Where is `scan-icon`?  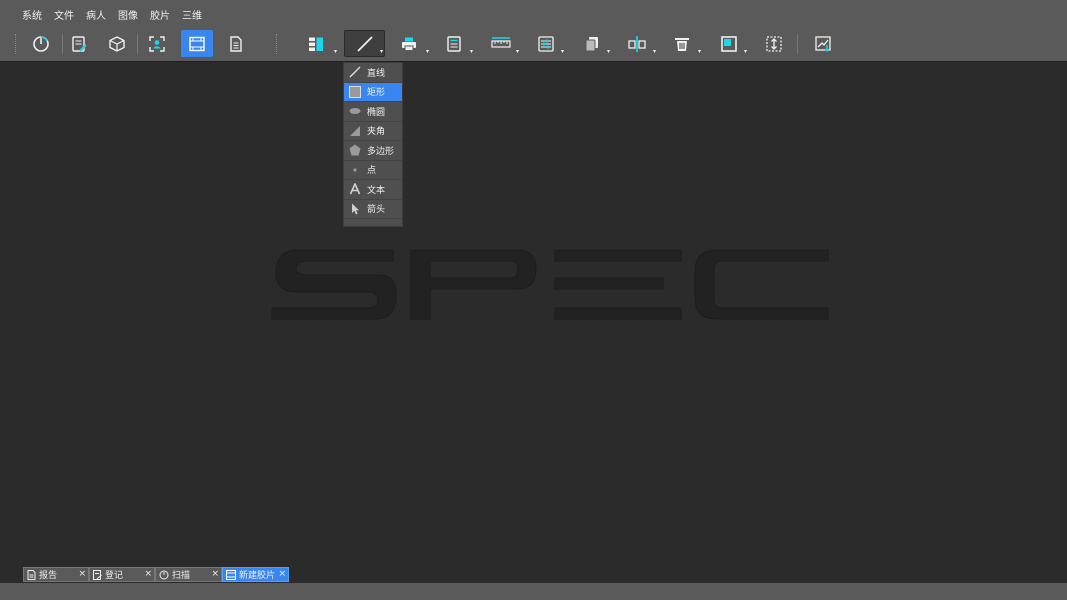 scan-icon is located at coordinates (164, 574).